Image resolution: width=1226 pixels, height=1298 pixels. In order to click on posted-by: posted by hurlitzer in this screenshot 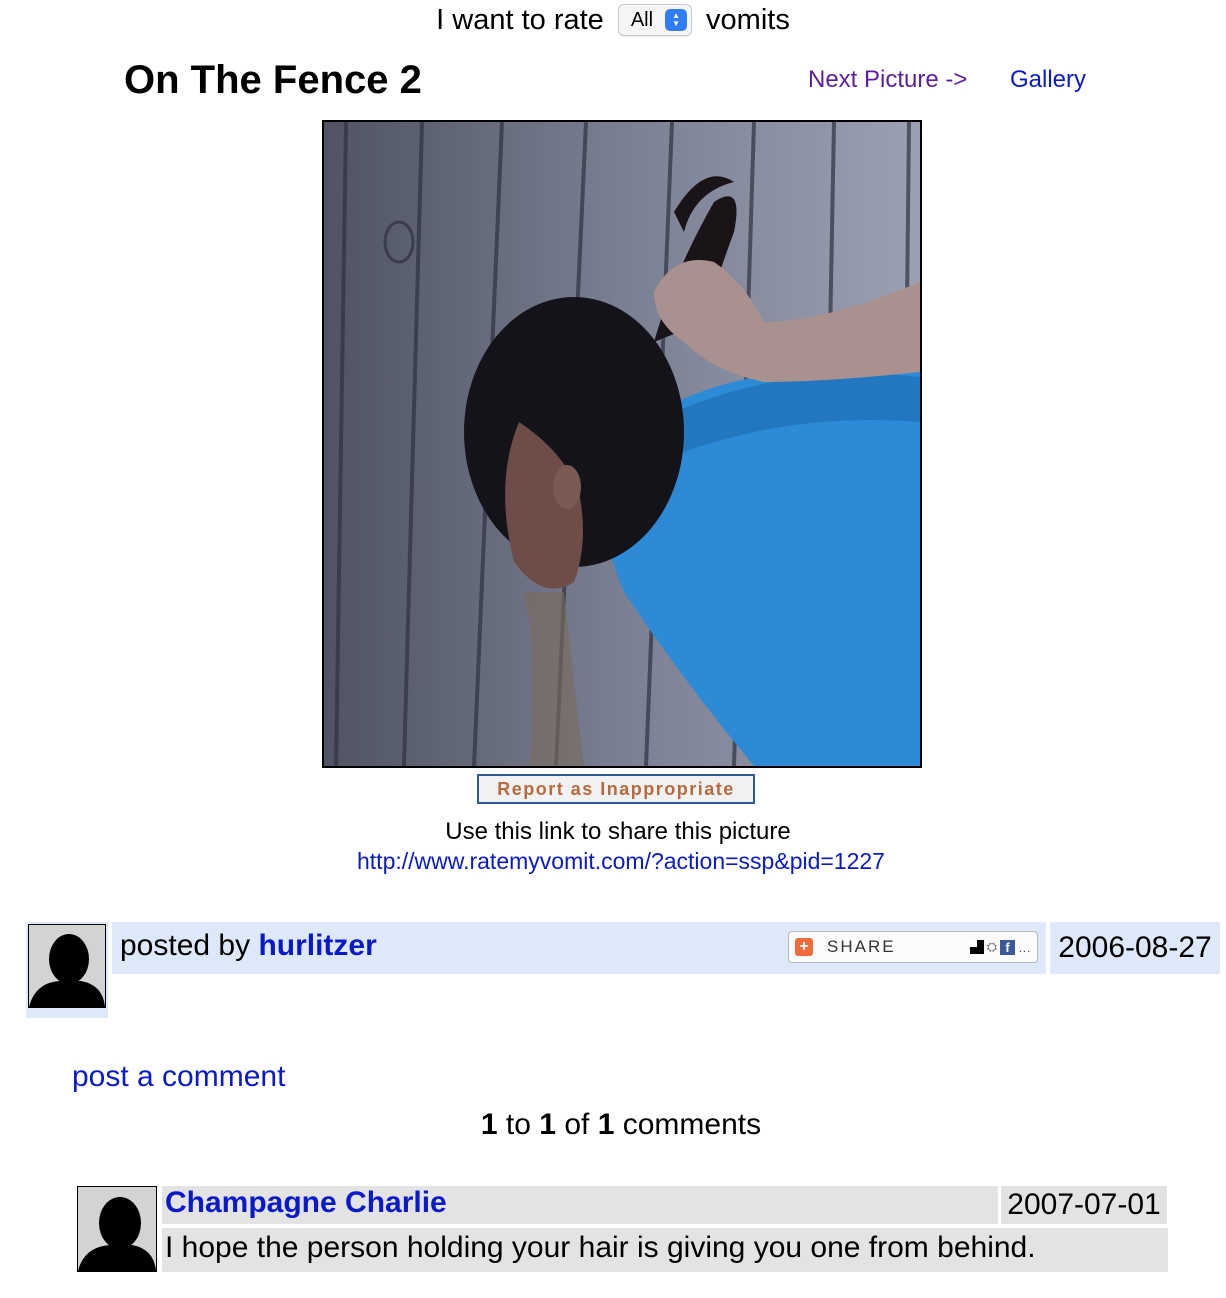, I will do `click(248, 946)`.